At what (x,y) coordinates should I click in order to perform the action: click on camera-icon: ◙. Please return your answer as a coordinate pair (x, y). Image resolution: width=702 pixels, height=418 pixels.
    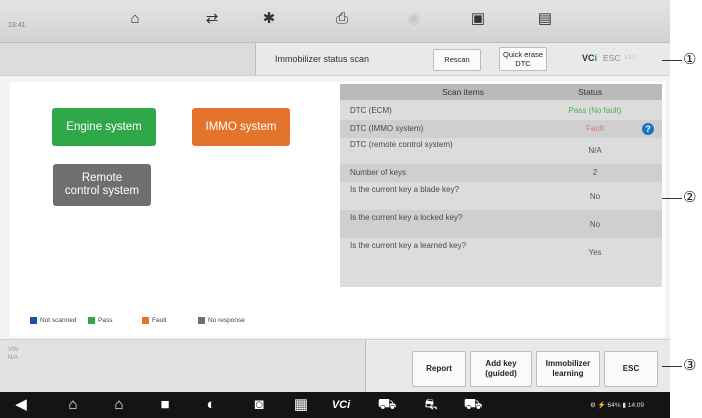
    Looking at the image, I should click on (259, 405).